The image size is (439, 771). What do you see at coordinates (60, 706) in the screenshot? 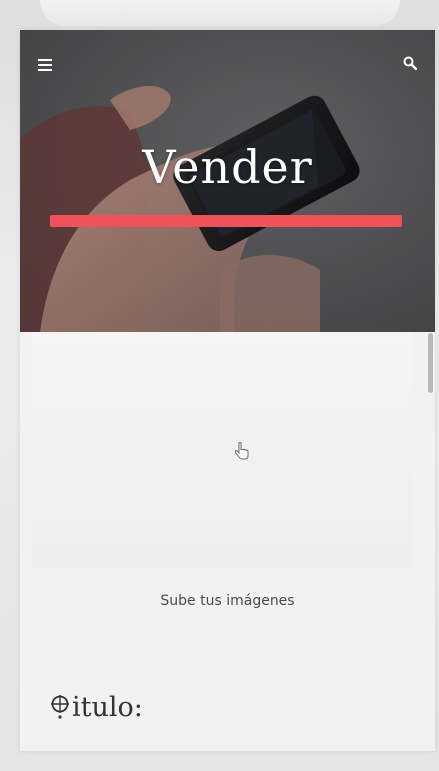
I see `crosshair-target-icon` at bounding box center [60, 706].